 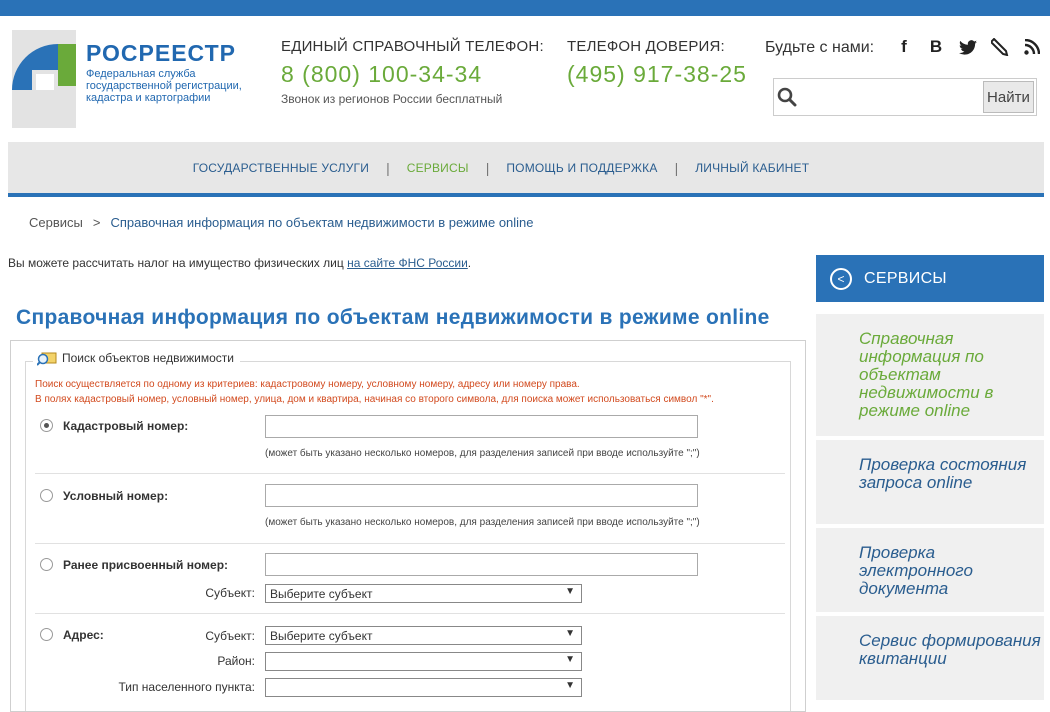 I want to click on address-radio, so click(x=46, y=634).